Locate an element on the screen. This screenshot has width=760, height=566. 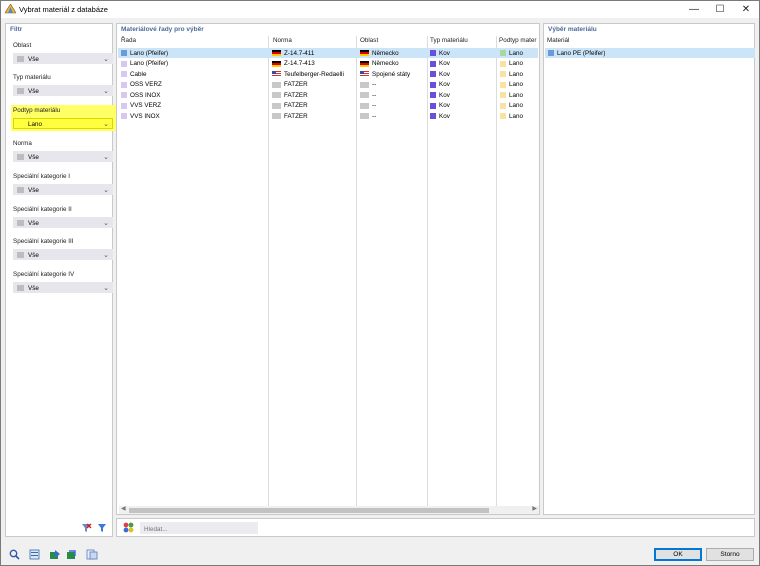
col-header-material: Materiál is located at coordinates (558, 42).